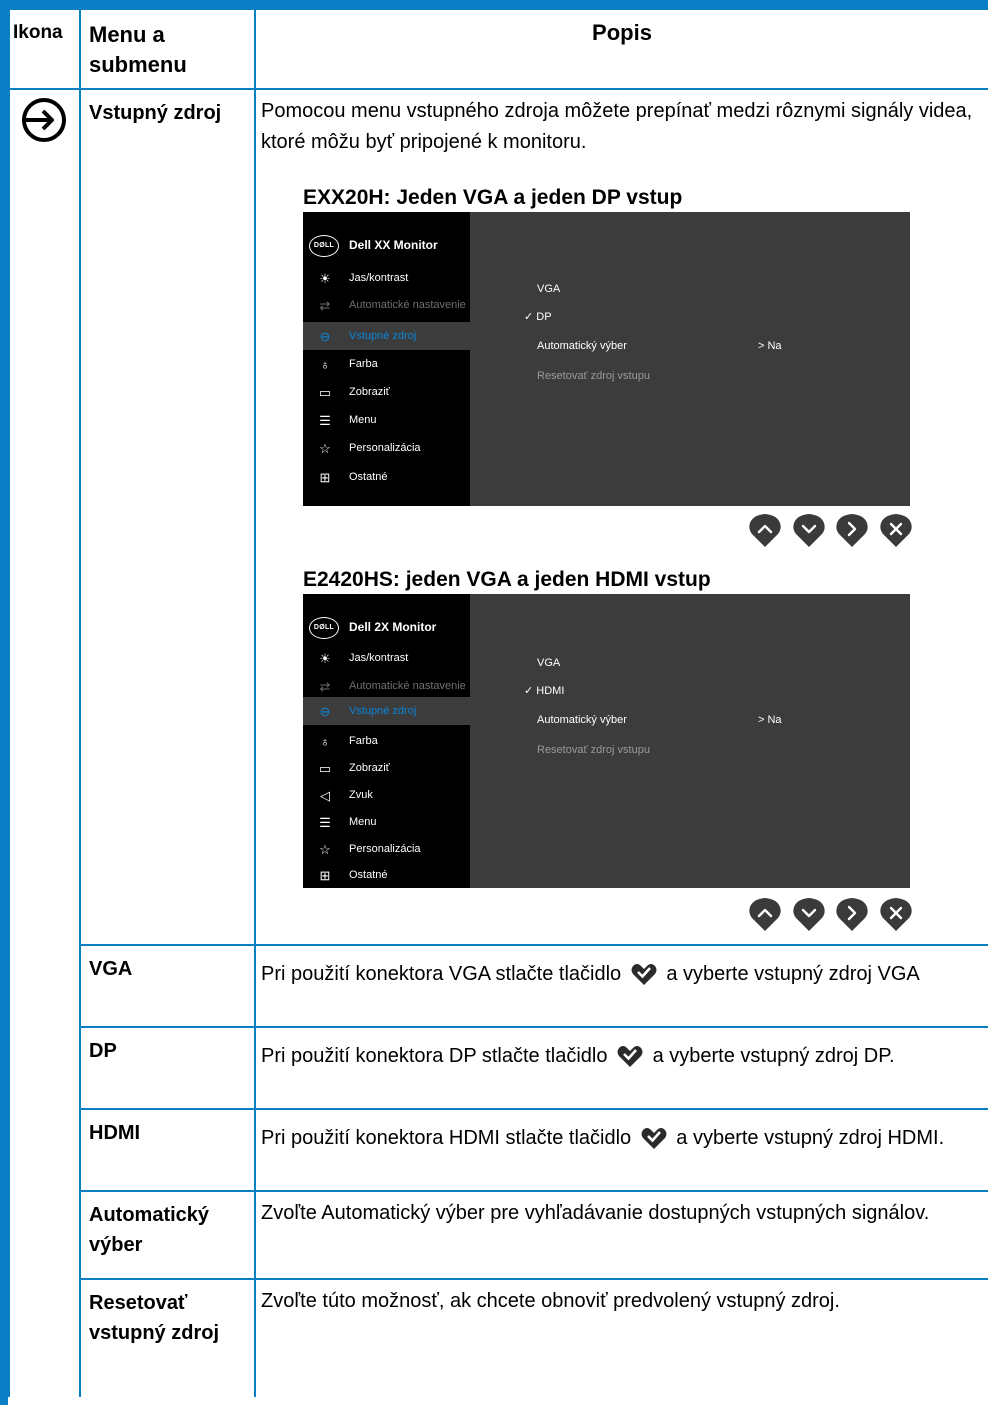 The image size is (988, 1405). I want to click on input-source-icon, so click(44, 120).